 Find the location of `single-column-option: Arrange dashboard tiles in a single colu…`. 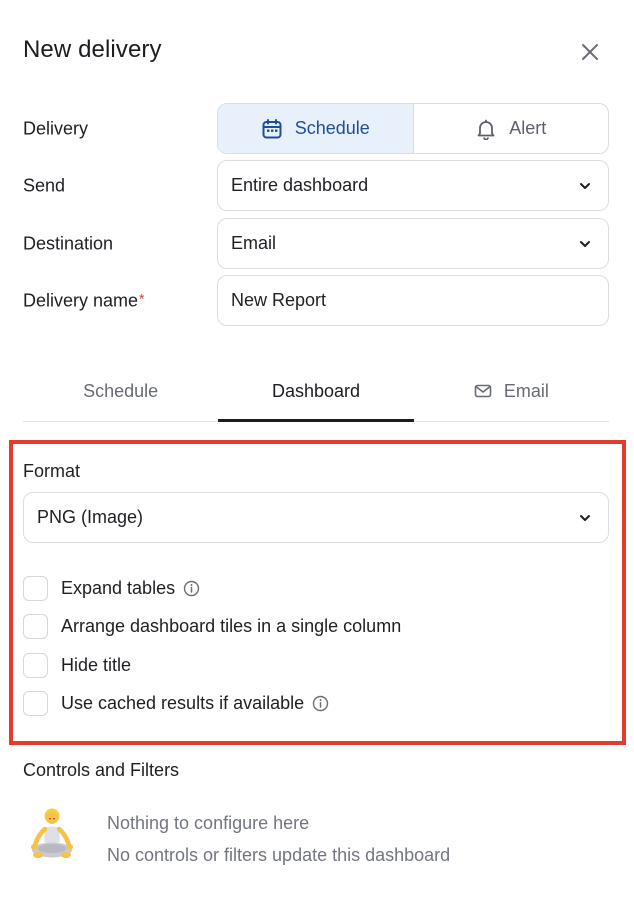

single-column-option: Arrange dashboard tiles in a single colu… is located at coordinates (212, 626).